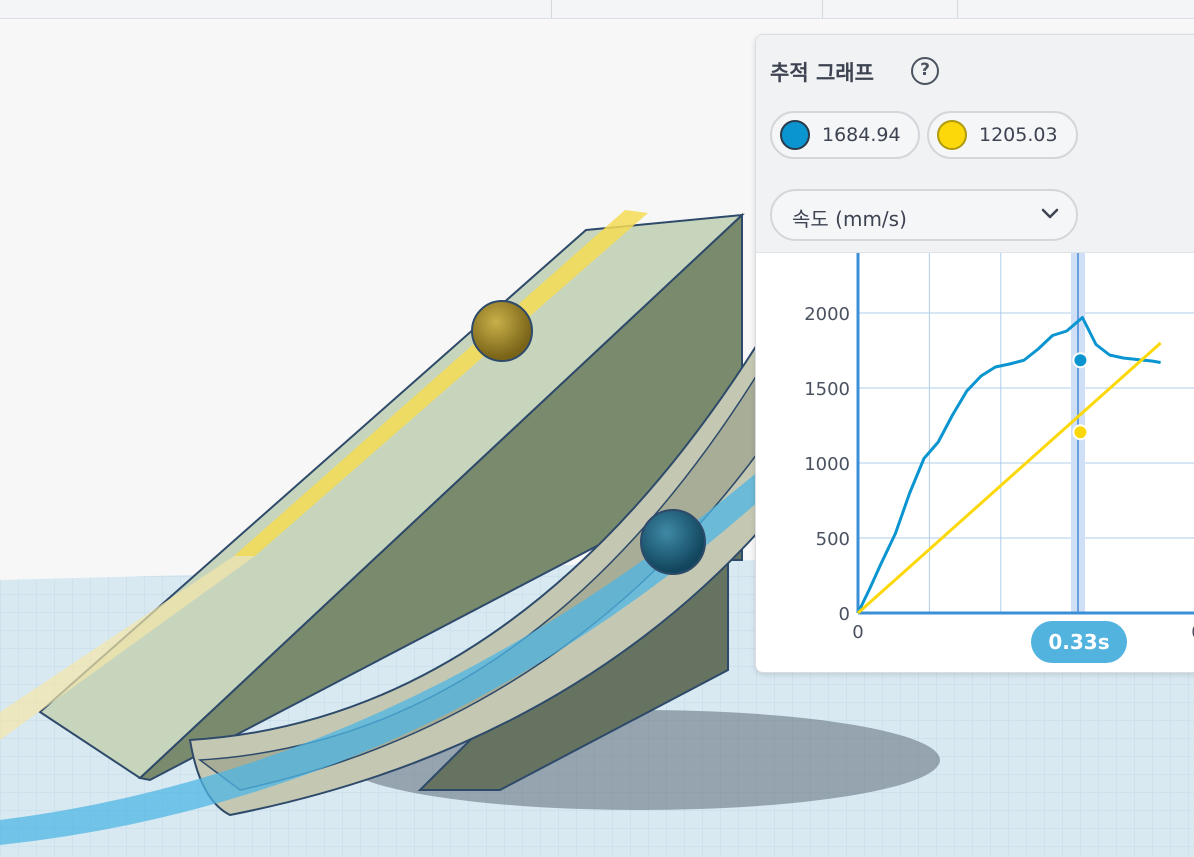 Image resolution: width=1194 pixels, height=857 pixels. What do you see at coordinates (857, 632) in the screenshot?
I see `x-tick-label: 0` at bounding box center [857, 632].